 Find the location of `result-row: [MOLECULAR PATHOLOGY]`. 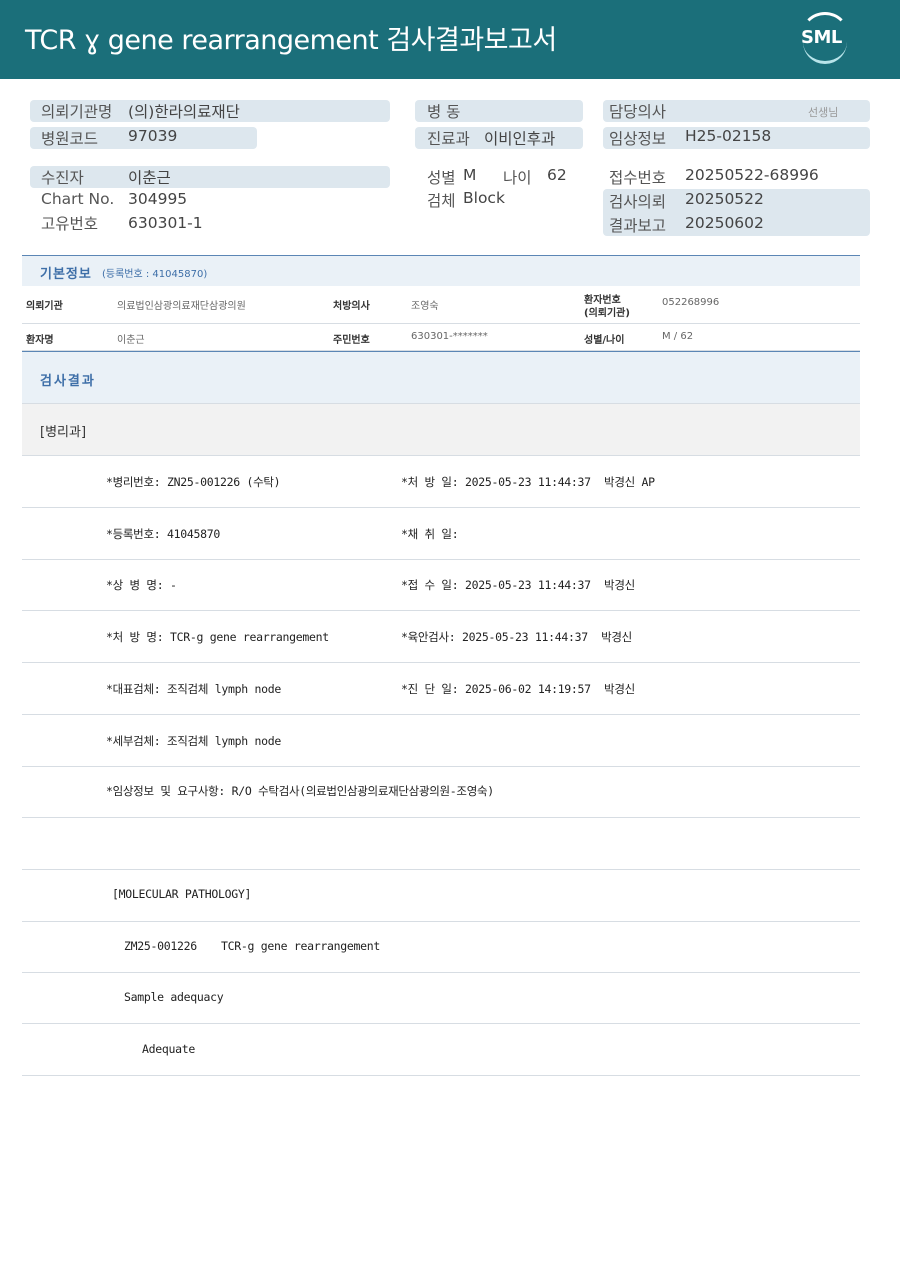

result-row: [MOLECULAR PATHOLOGY] is located at coordinates (441, 896).